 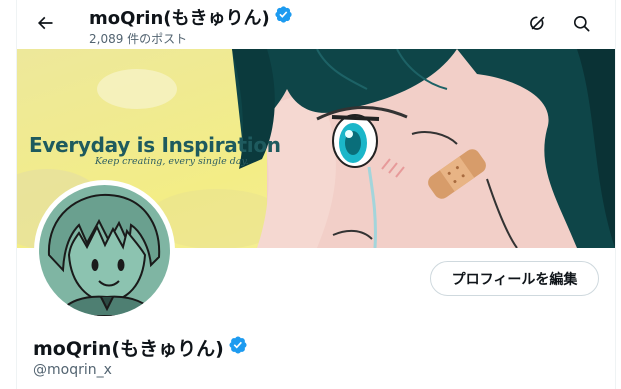 I want to click on column-border-right, so click(x=615, y=194).